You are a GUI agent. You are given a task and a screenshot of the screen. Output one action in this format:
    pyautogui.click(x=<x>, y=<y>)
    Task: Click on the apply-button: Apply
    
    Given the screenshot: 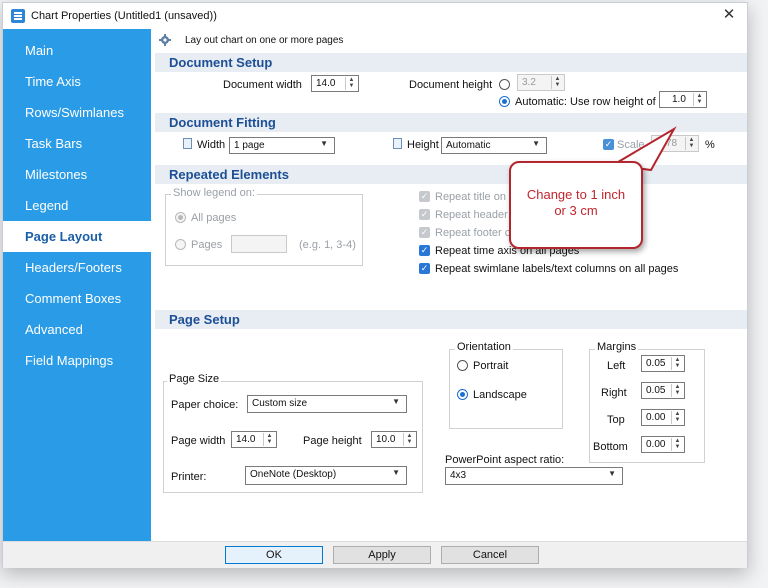 What is the action you would take?
    pyautogui.click(x=382, y=555)
    